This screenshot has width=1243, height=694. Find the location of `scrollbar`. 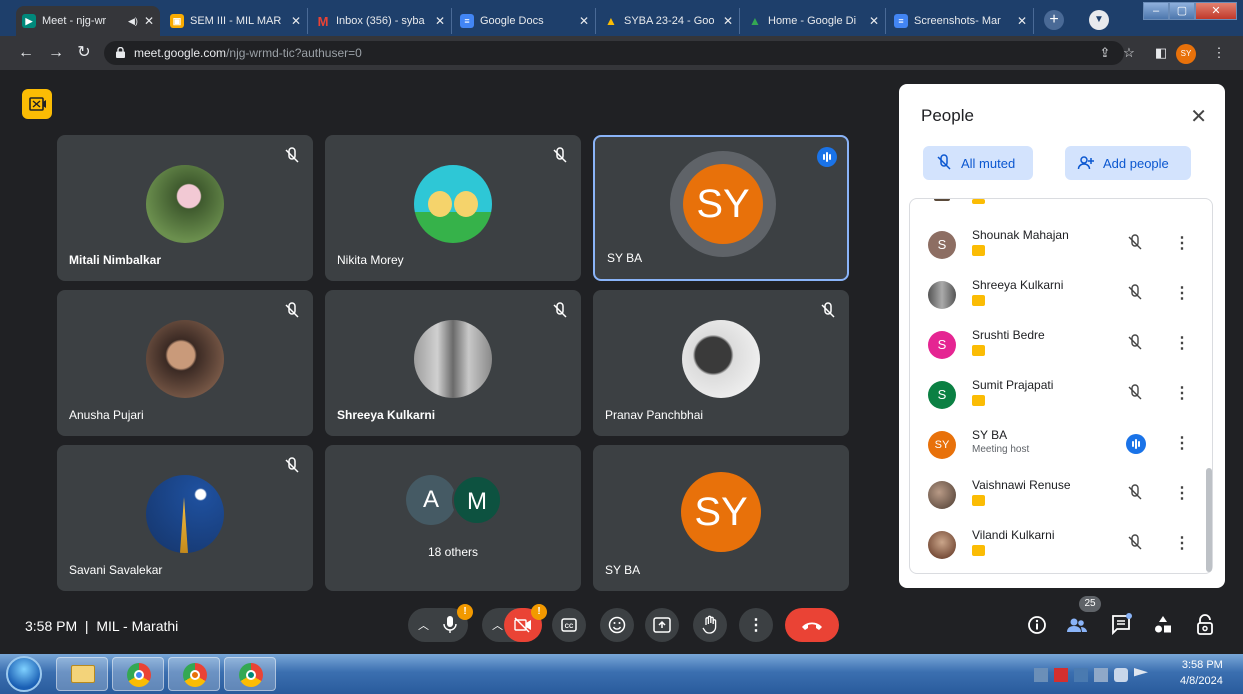

scrollbar is located at coordinates (1209, 520).